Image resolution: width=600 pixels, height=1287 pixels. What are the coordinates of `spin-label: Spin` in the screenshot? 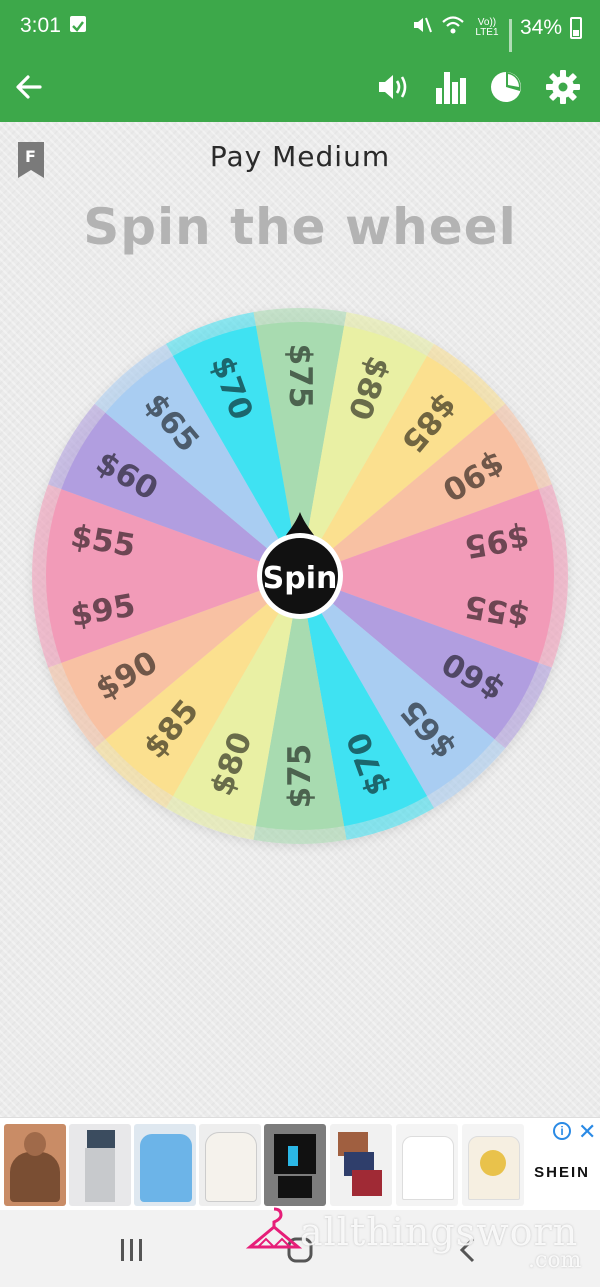 It's located at (300, 578).